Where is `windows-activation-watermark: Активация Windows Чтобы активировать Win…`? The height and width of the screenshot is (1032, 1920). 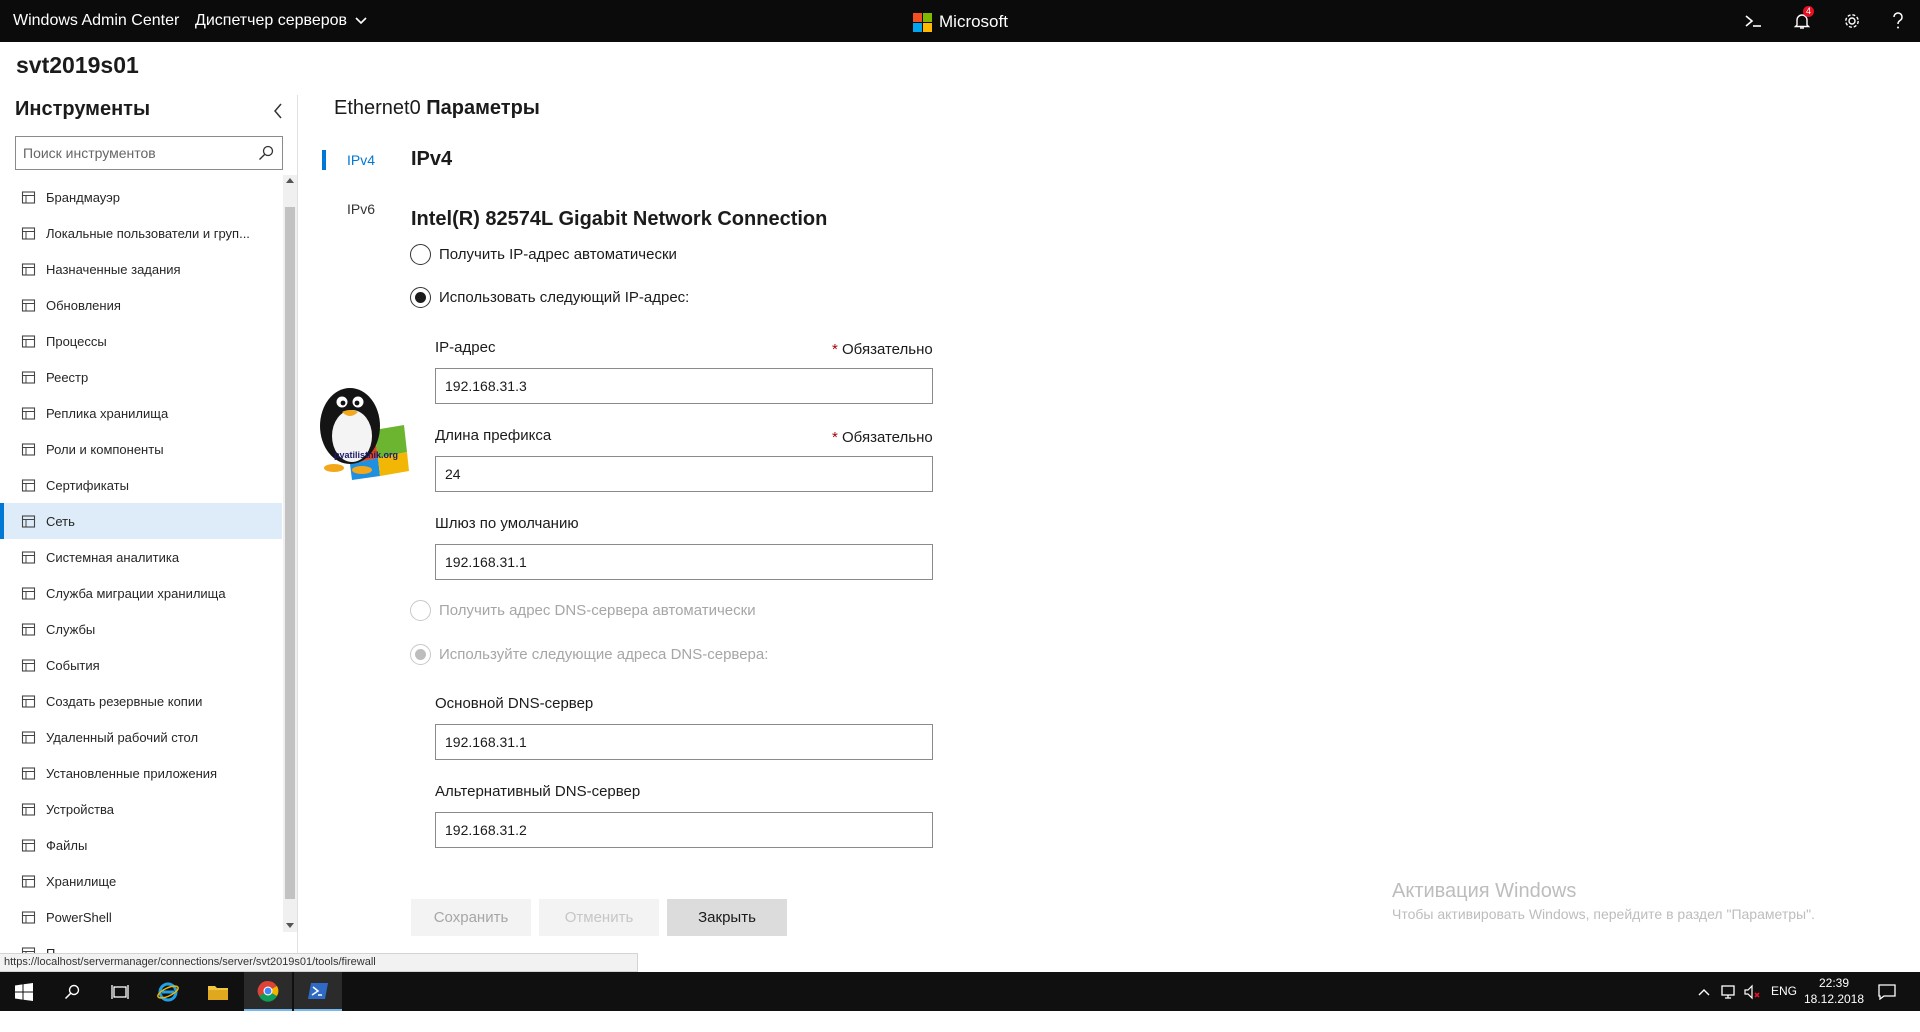
windows-activation-watermark: Активация Windows Чтобы активировать Win… is located at coordinates (1603, 901).